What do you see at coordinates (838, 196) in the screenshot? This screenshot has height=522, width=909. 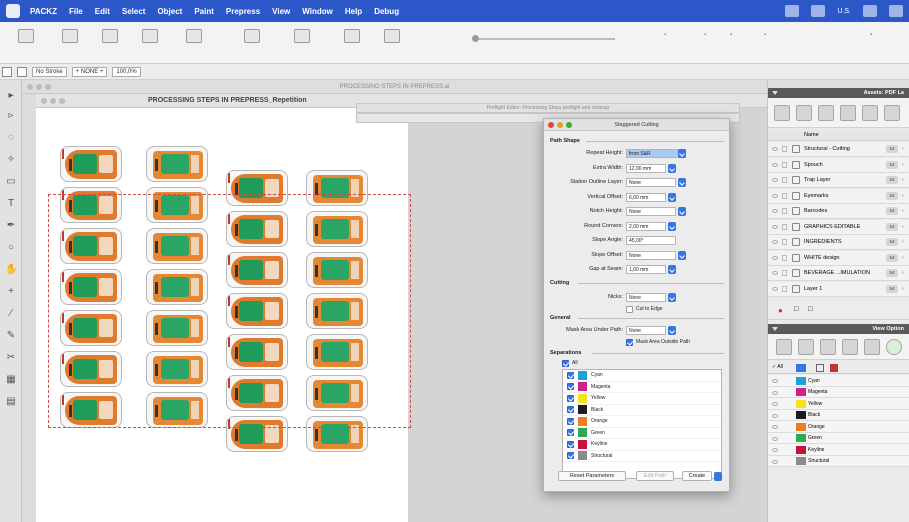 I see `layer-row: Eyemarks 54 ›` at bounding box center [838, 196].